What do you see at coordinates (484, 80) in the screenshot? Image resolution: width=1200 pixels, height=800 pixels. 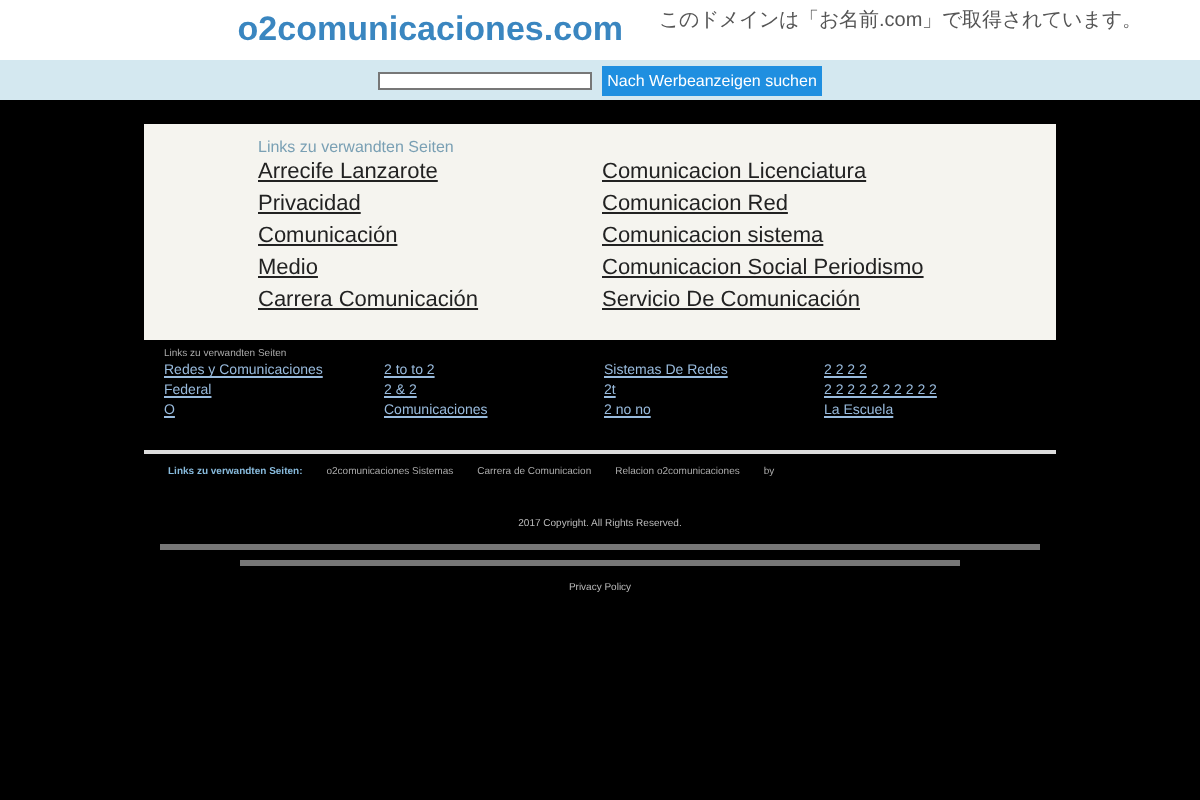 I see `search-field` at bounding box center [484, 80].